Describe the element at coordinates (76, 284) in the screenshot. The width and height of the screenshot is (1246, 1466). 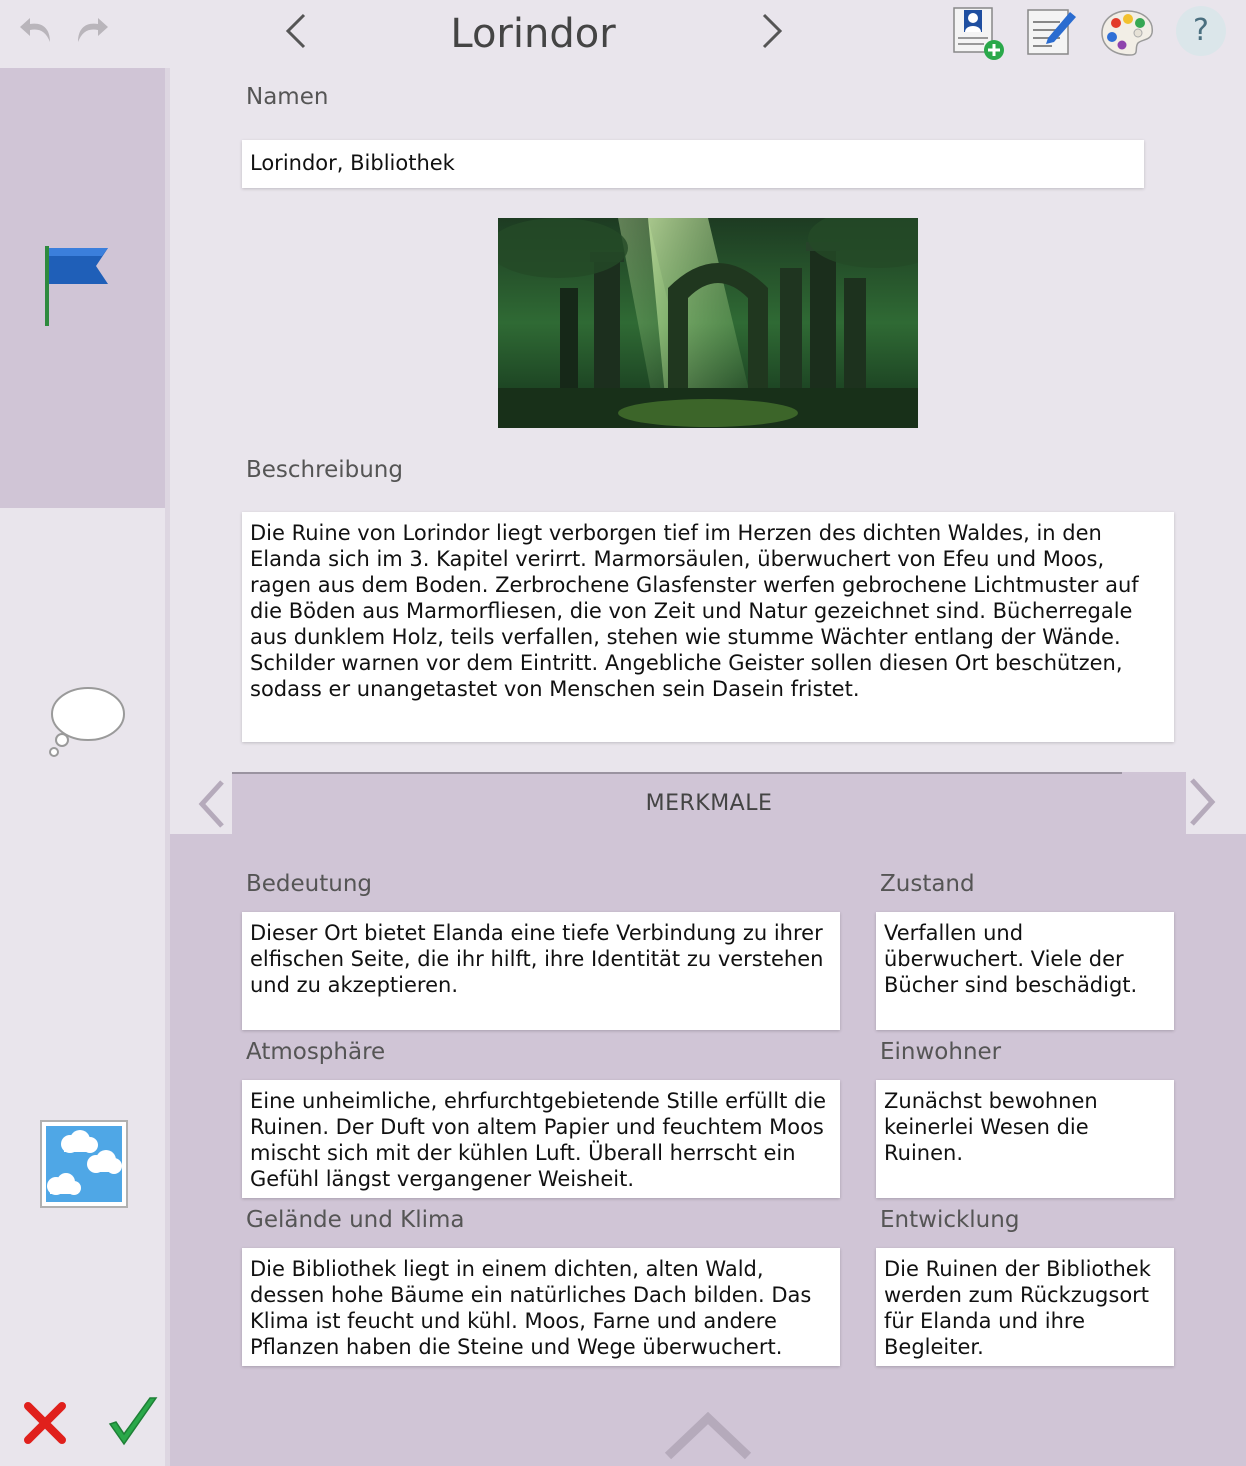
I see `flag-icon` at that location.